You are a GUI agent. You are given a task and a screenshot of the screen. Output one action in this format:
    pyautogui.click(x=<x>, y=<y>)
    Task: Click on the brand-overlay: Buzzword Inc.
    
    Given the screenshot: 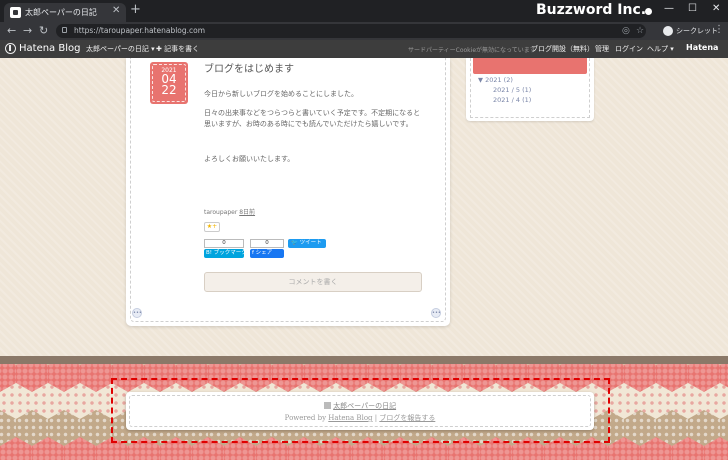 What is the action you would take?
    pyautogui.click(x=591, y=10)
    